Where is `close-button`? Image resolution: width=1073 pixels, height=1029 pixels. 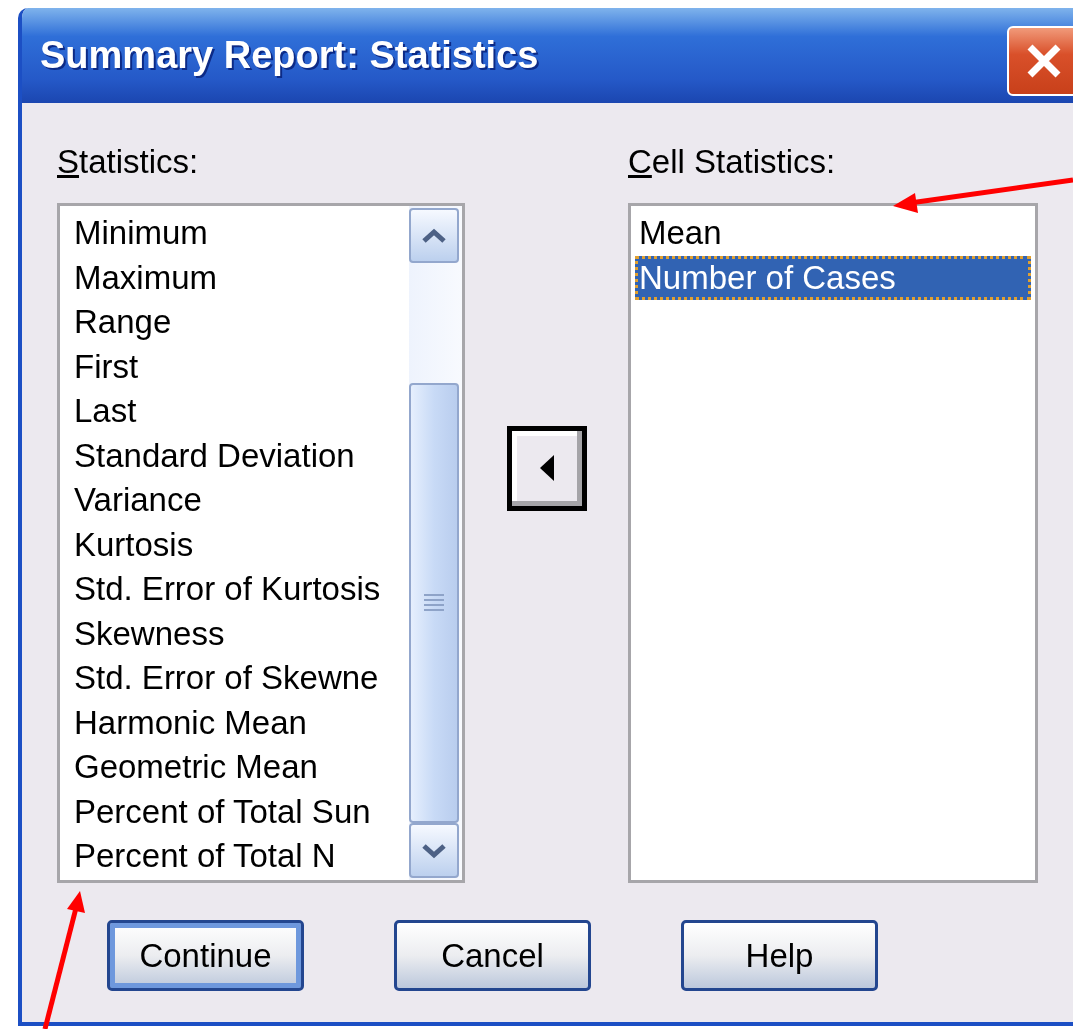
close-button is located at coordinates (1040, 61).